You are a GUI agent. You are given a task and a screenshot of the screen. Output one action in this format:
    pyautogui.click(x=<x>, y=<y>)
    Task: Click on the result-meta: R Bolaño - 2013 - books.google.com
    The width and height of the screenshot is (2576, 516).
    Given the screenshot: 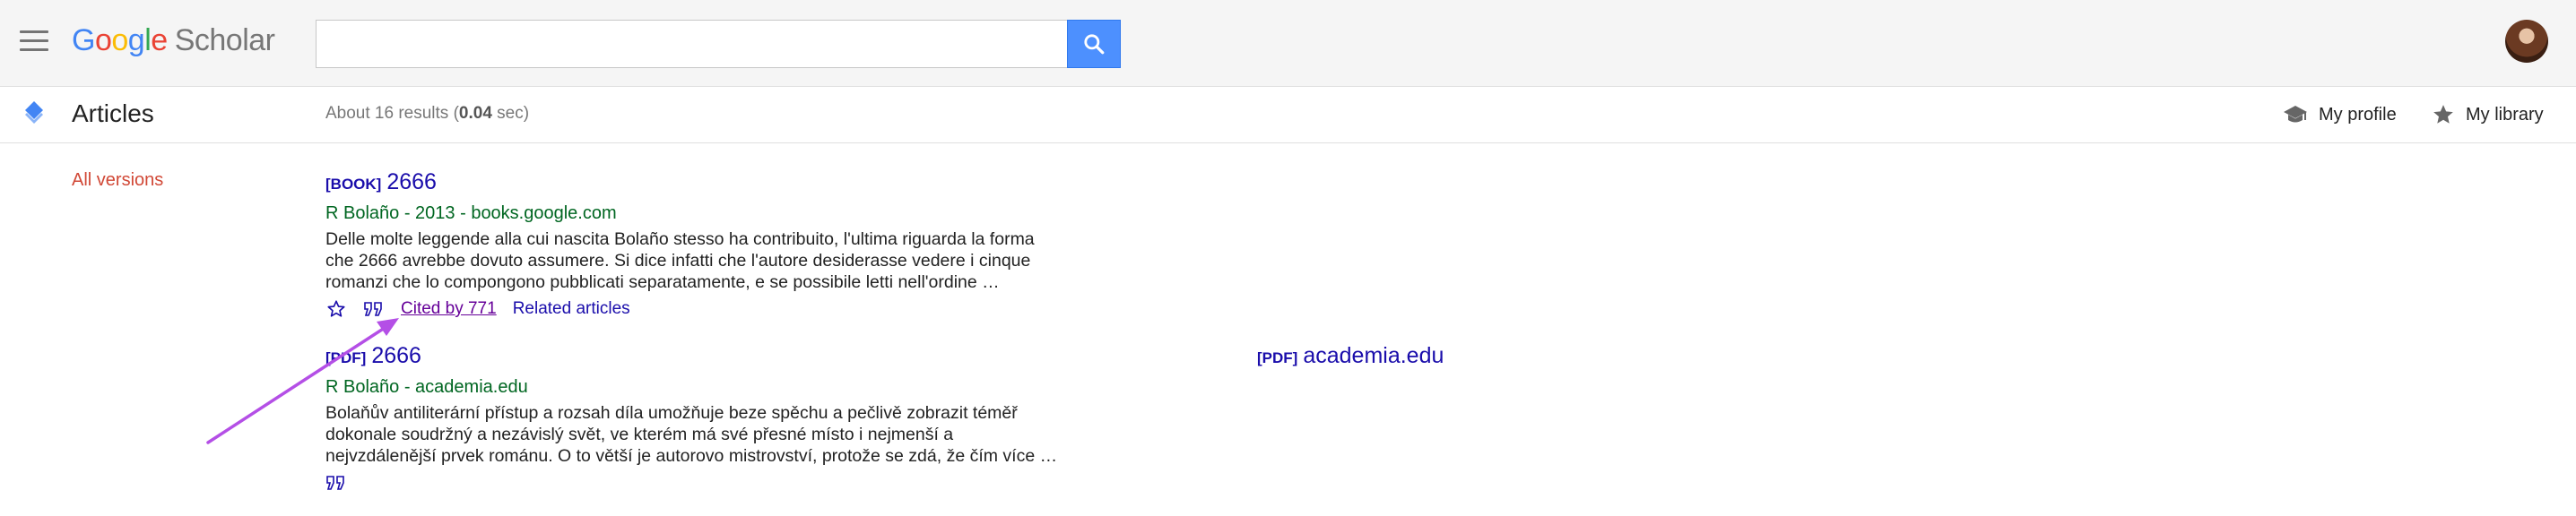 What is the action you would take?
    pyautogui.click(x=471, y=213)
    